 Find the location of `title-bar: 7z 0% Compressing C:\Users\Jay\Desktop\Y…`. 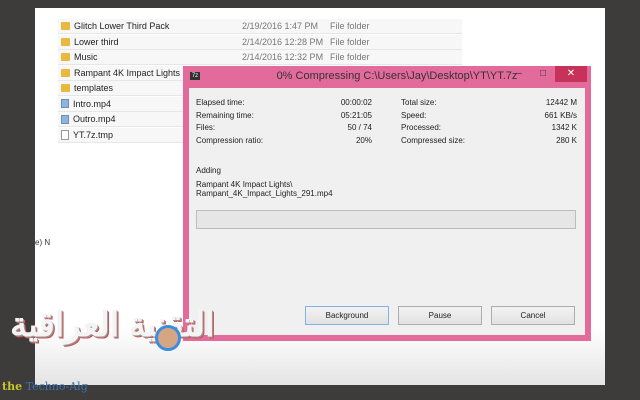

title-bar: 7z 0% Compressing C:\Users\Jay\Desktop\Y… is located at coordinates (387, 76).